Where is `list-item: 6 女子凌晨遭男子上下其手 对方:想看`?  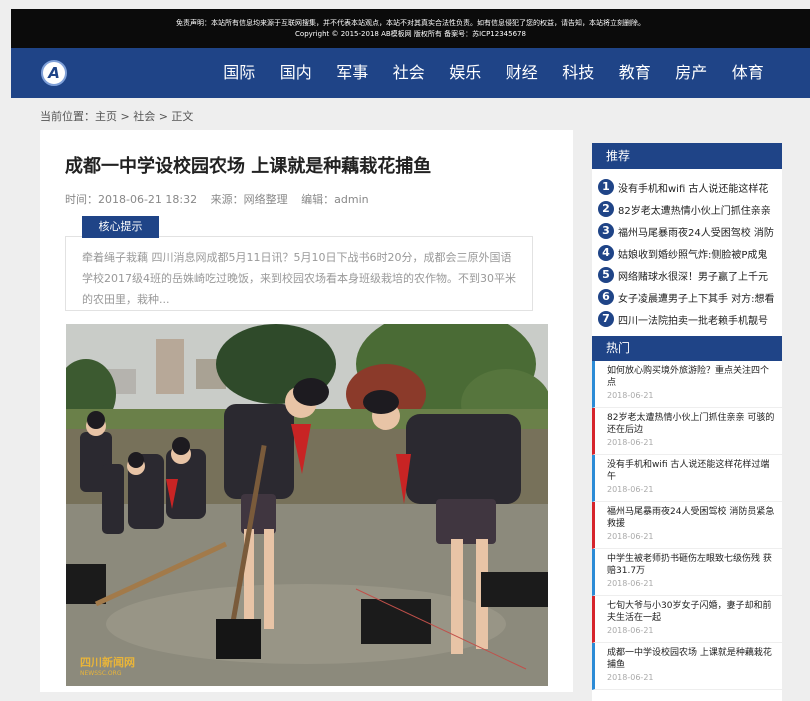
list-item: 6 女子凌晨遭男子上下其手 对方:想看 is located at coordinates (690, 297).